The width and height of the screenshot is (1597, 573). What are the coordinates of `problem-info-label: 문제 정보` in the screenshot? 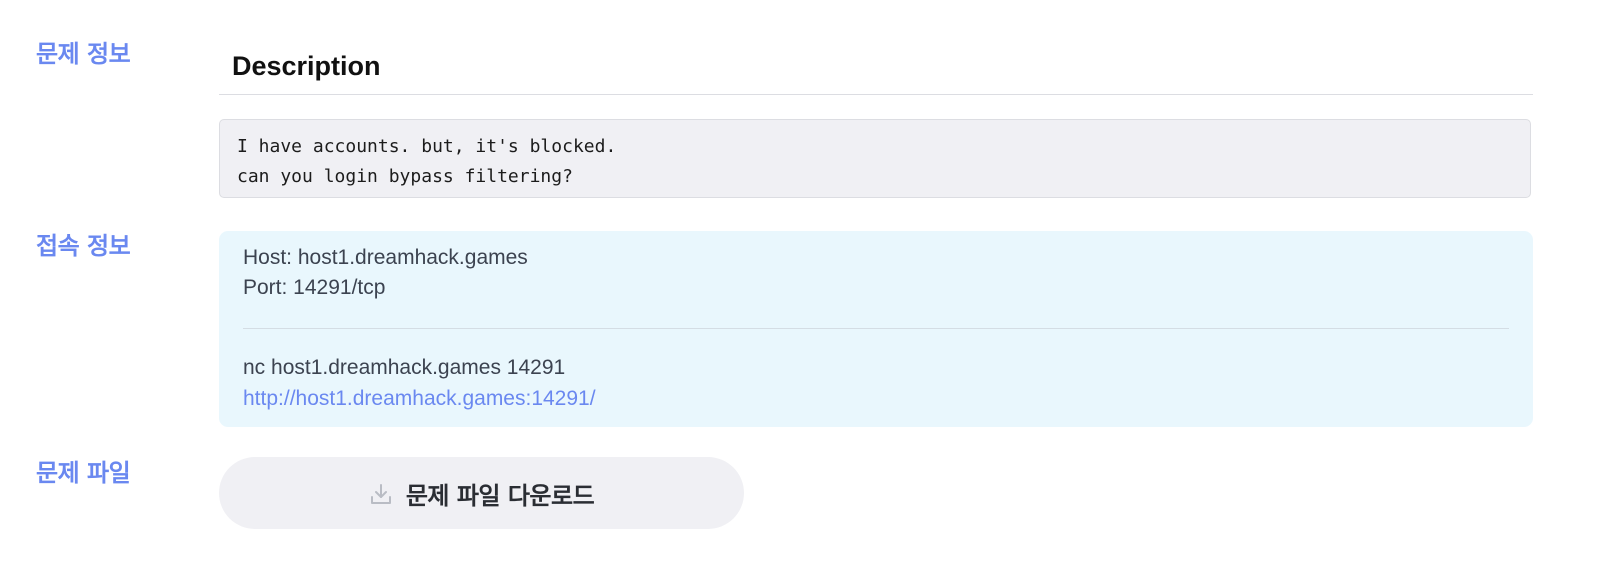 It's located at (83, 54).